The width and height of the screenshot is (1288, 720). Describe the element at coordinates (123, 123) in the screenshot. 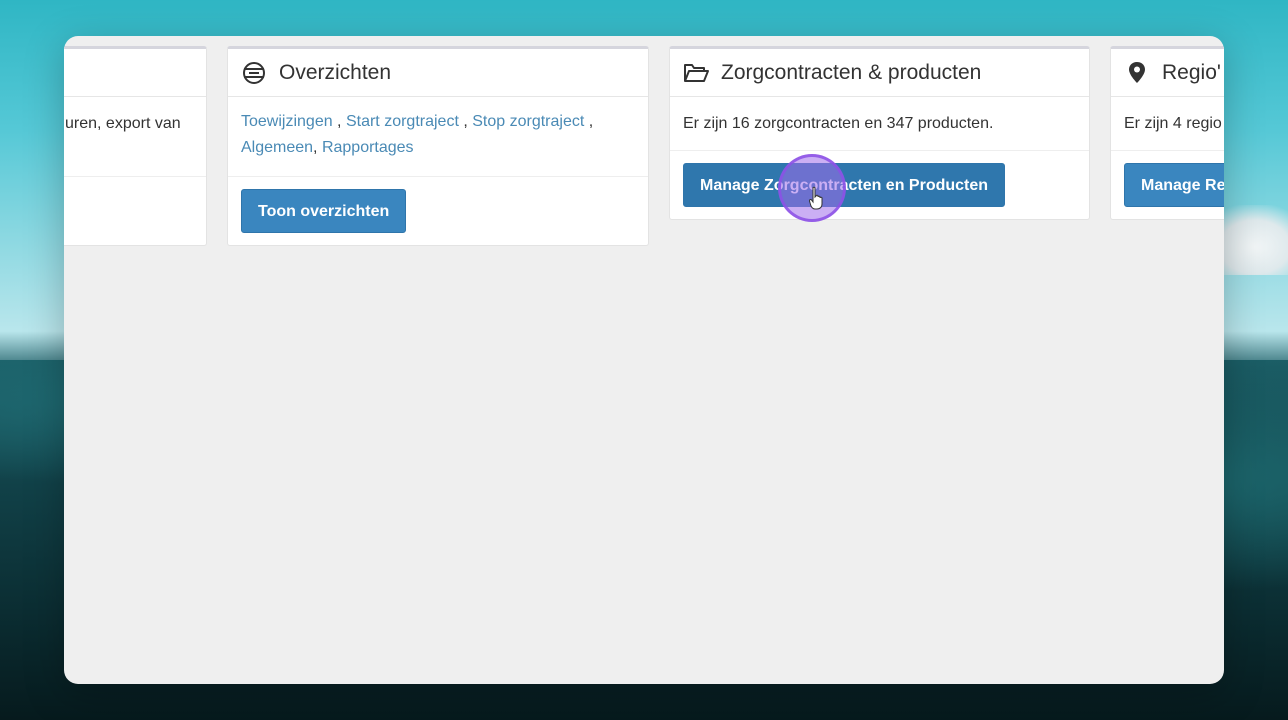

I see `card-partial-text: uren, export van` at that location.